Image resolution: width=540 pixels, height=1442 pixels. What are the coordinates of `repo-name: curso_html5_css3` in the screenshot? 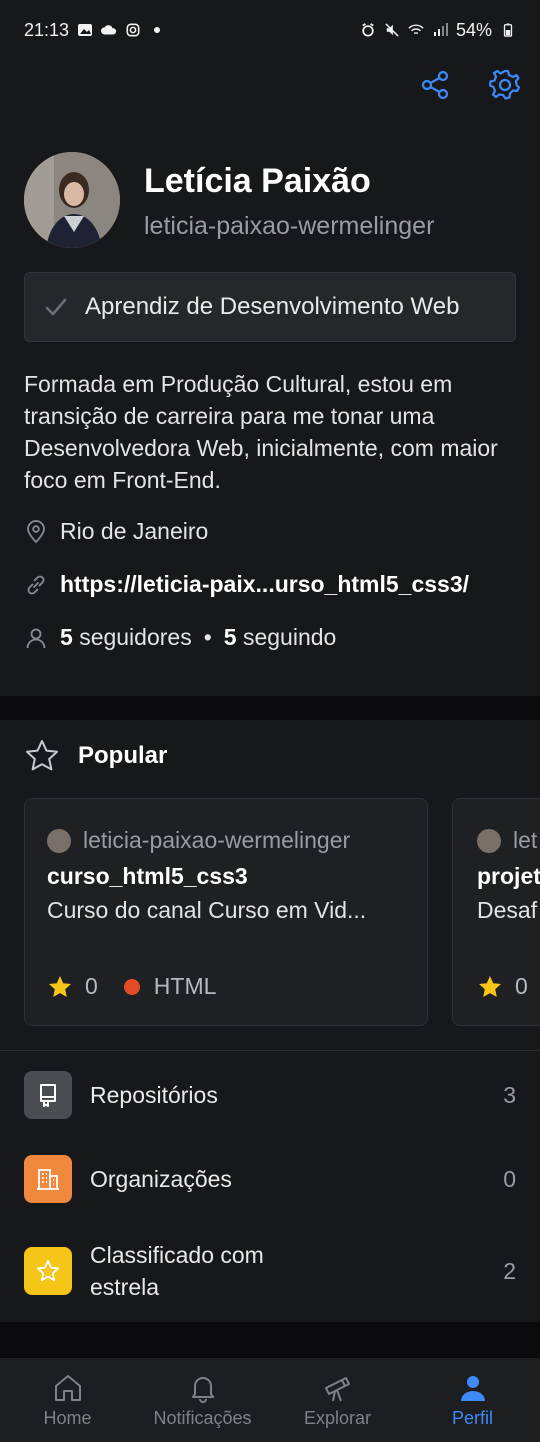 It's located at (147, 876).